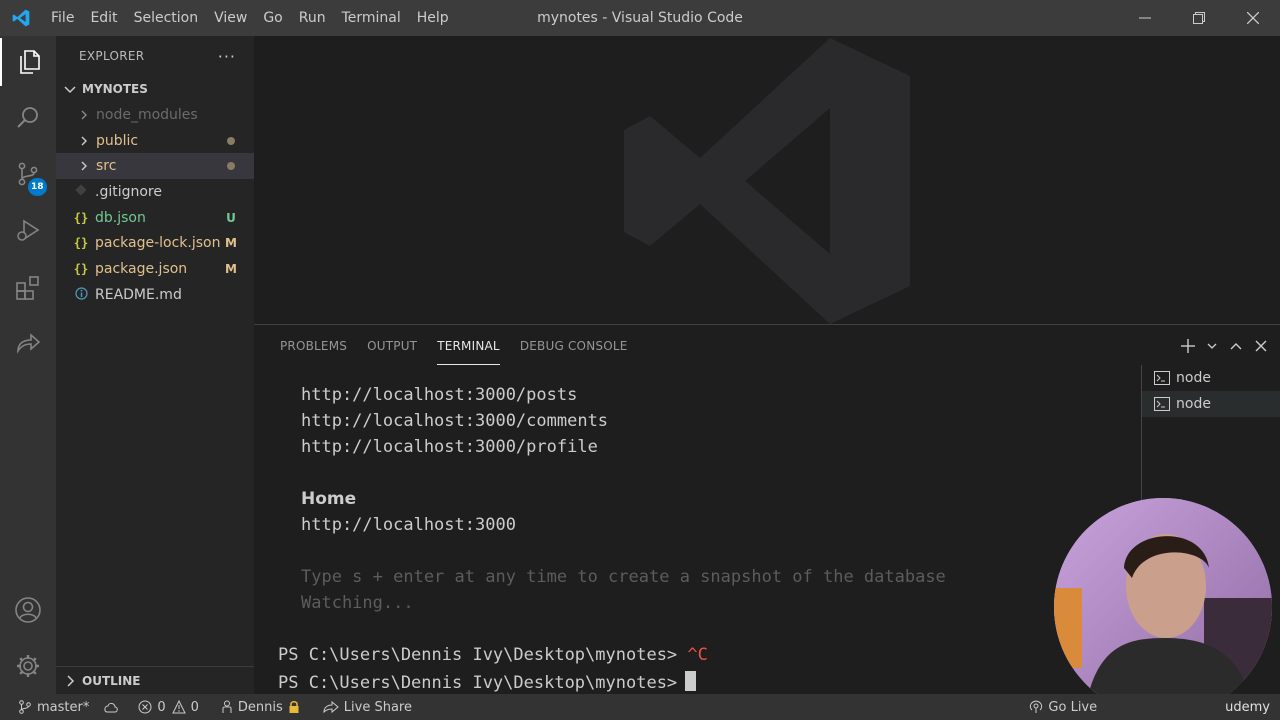 The image size is (1280, 720). What do you see at coordinates (1224, 346) in the screenshot?
I see `panel-actions` at bounding box center [1224, 346].